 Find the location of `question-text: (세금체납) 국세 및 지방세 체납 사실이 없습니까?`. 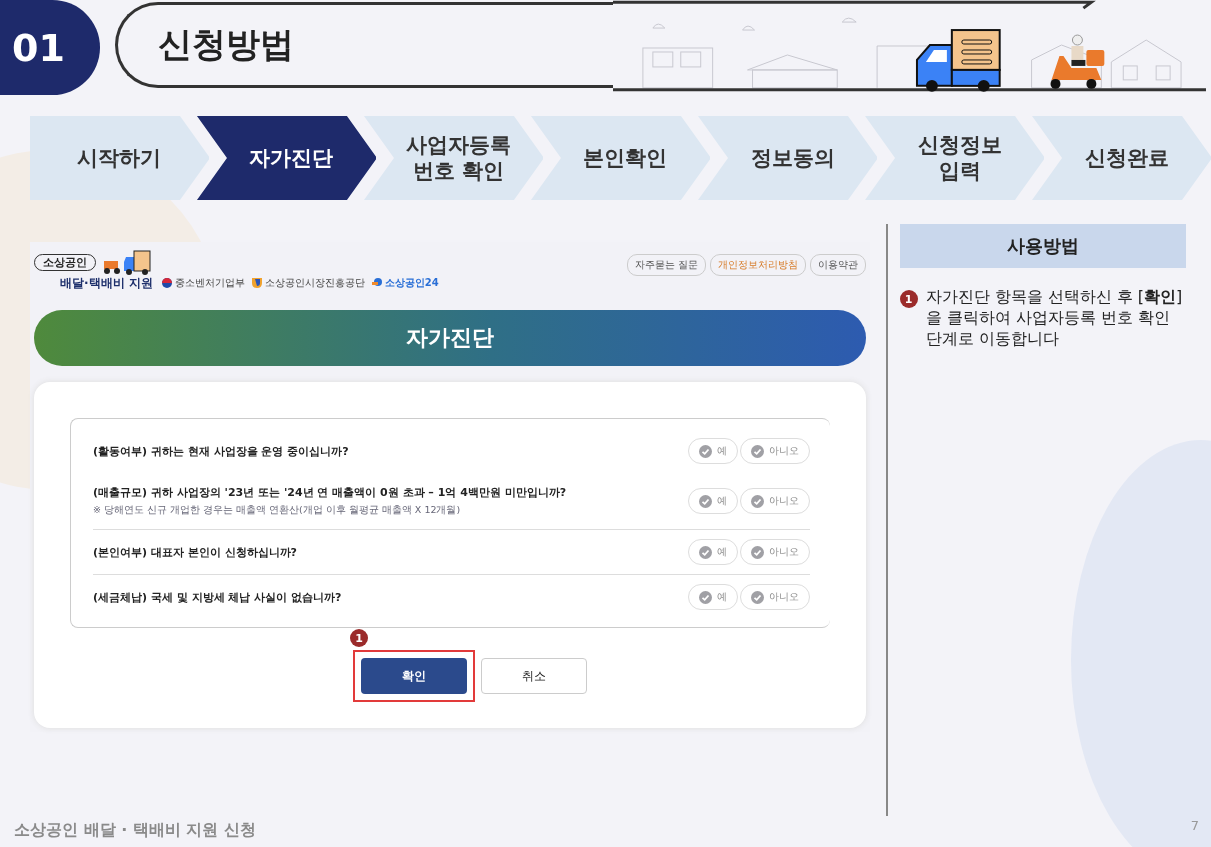

question-text: (세금체납) 국세 및 지방세 체납 사실이 없습니까? is located at coordinates (218, 597).